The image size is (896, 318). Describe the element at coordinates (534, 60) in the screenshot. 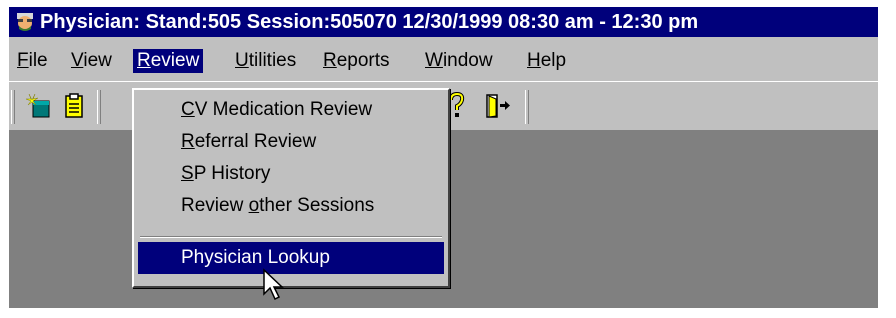

I see `menu-help-accel: H` at that location.